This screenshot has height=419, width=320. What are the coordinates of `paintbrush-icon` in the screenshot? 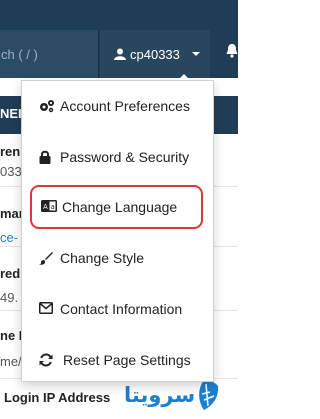 It's located at (46, 258).